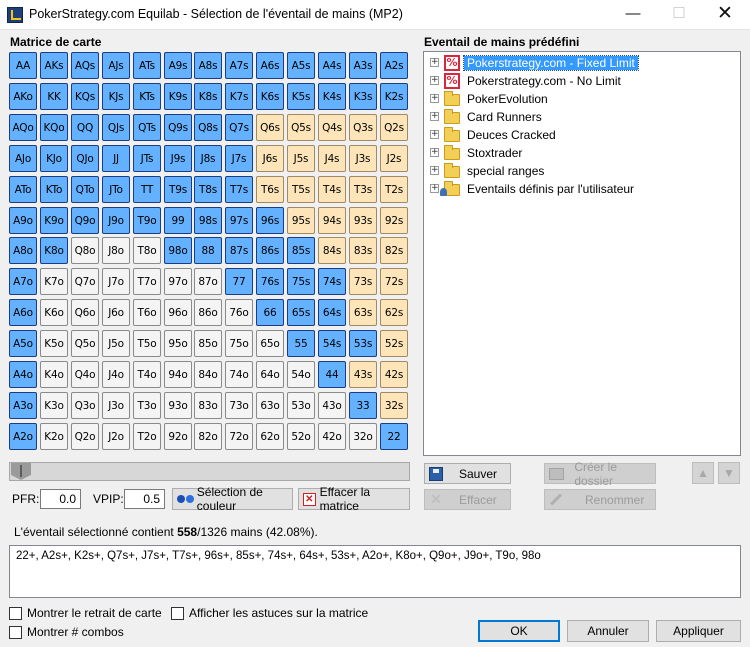  I want to click on hand-cell: 92o, so click(178, 436).